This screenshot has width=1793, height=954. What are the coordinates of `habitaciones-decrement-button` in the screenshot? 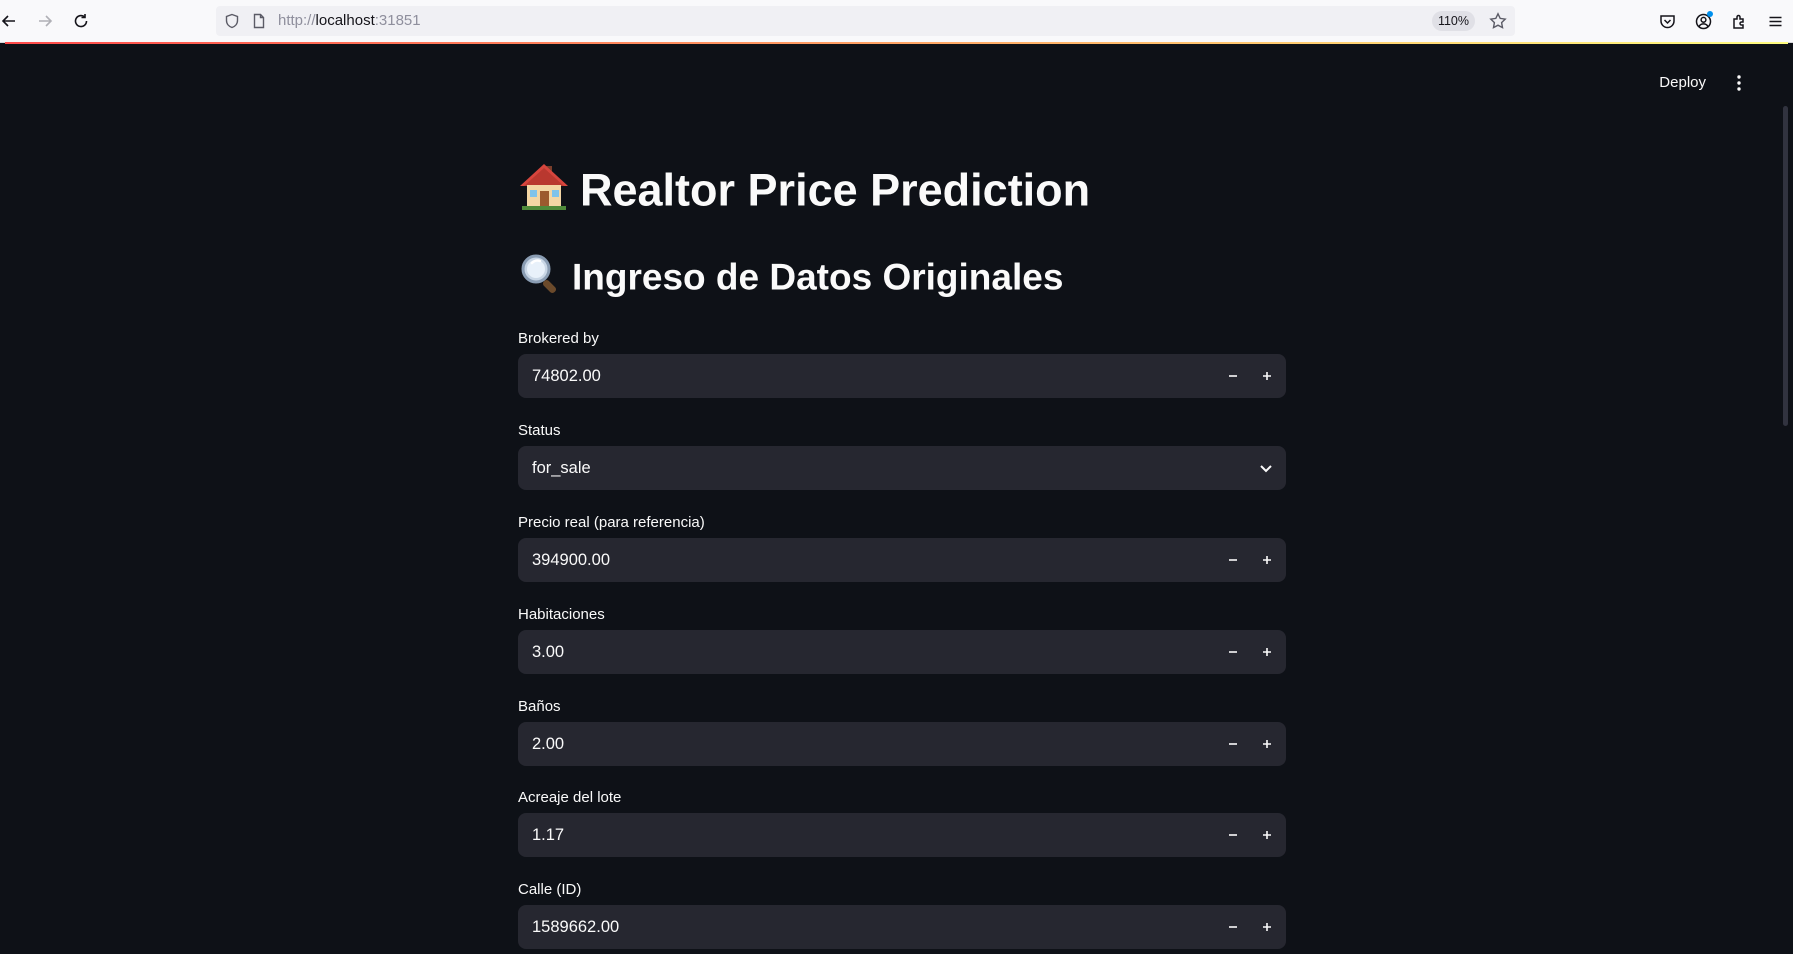 It's located at (1233, 652).